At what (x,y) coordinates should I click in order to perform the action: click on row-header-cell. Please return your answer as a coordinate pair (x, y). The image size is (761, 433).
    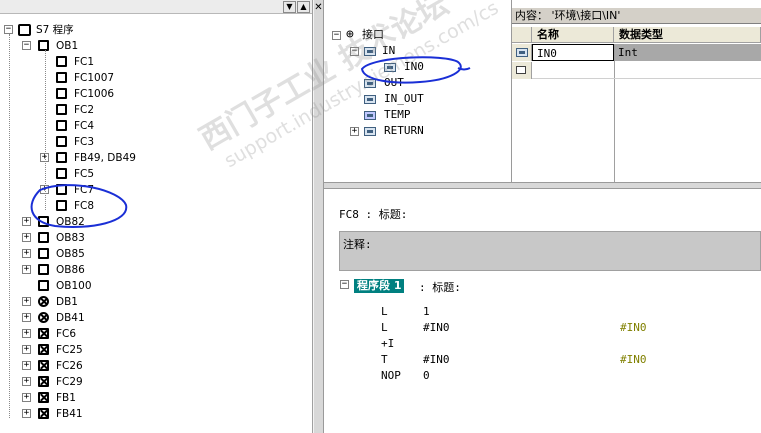
    Looking at the image, I should click on (522, 35).